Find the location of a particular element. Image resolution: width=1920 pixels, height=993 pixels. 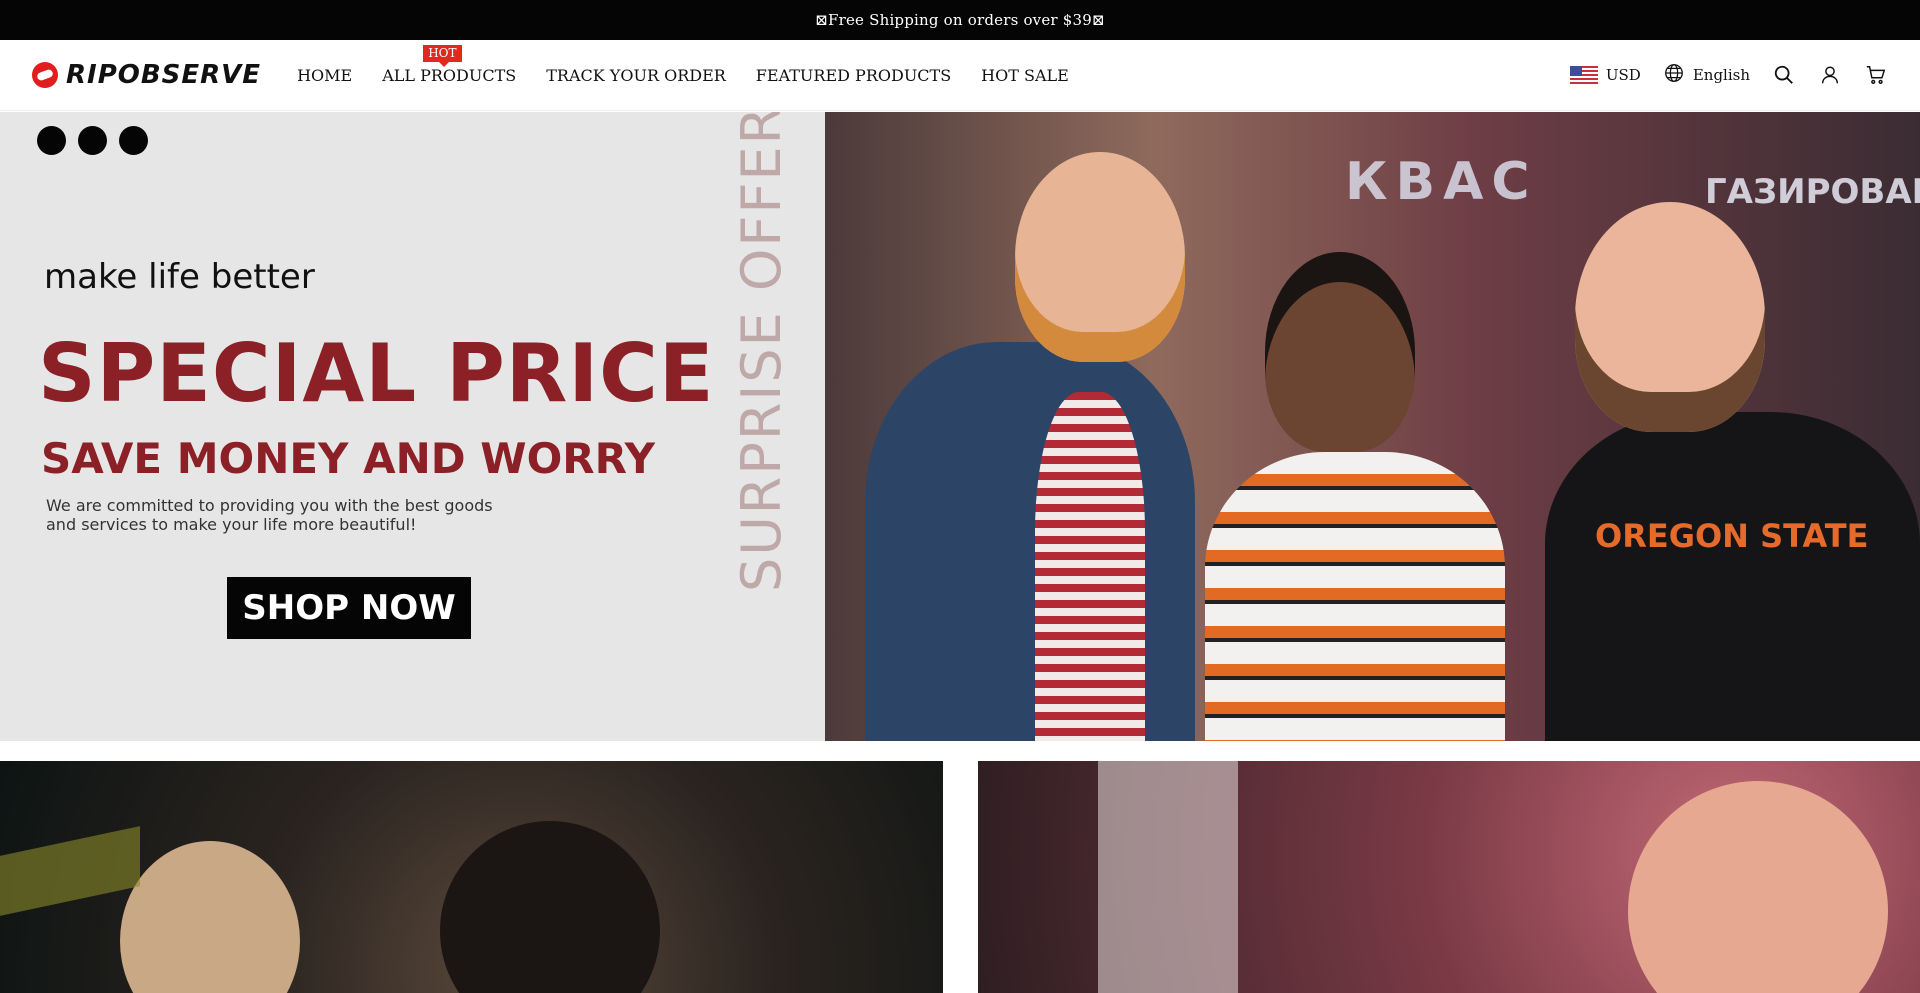

account-icon is located at coordinates (1830, 75).